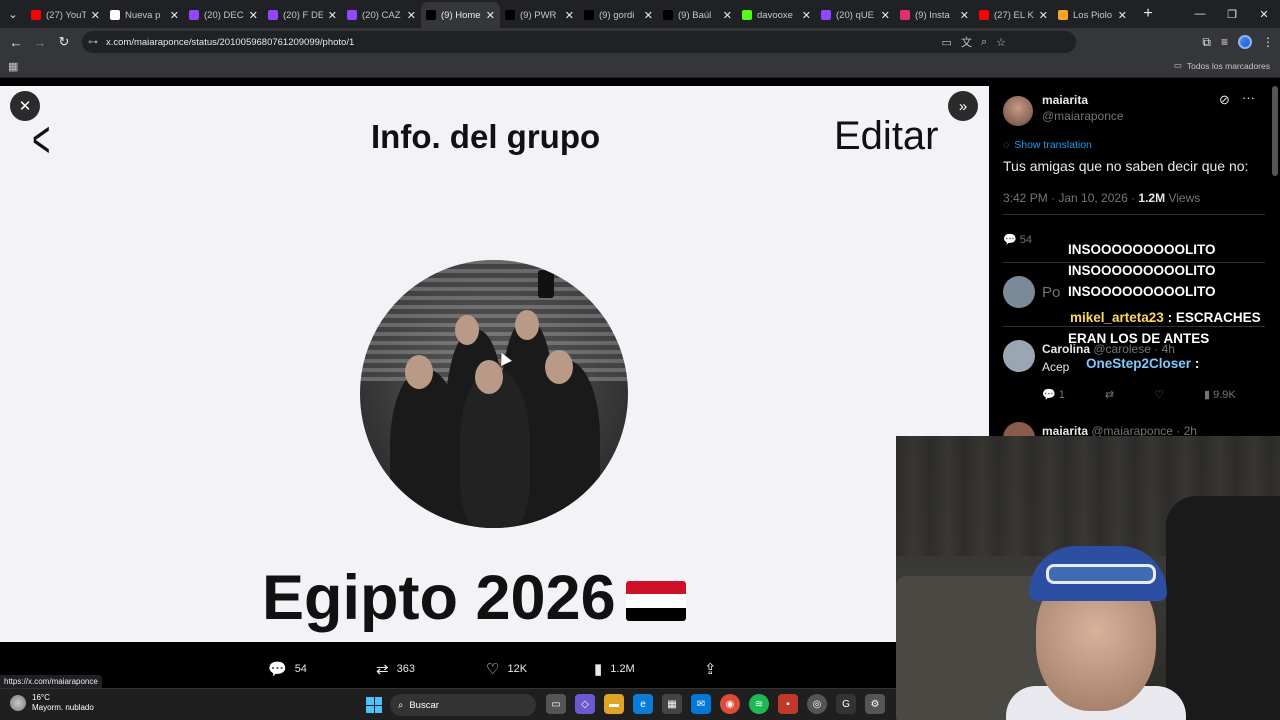 Image resolution: width=1280 pixels, height=720 pixels. I want to click on browser-tab: Nueva p ✕, so click(144, 15).